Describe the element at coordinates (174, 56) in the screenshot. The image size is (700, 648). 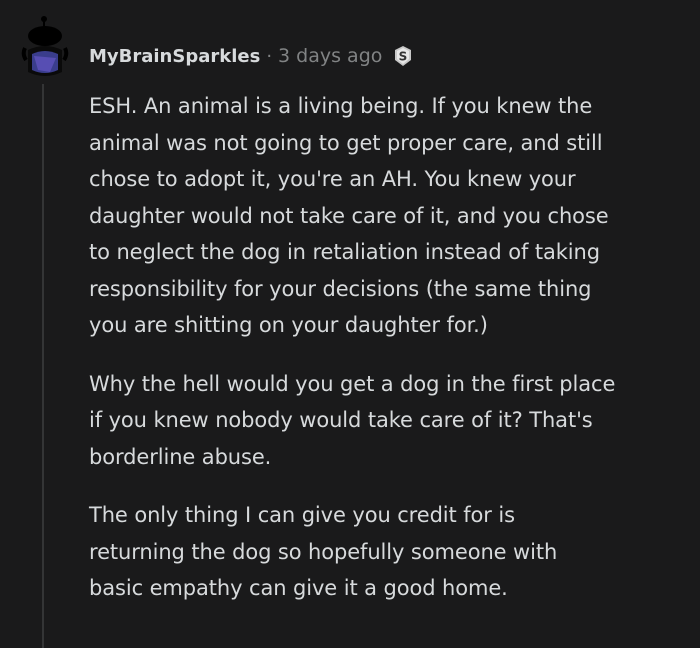
I see `username-link: MyBrainSparkles` at that location.